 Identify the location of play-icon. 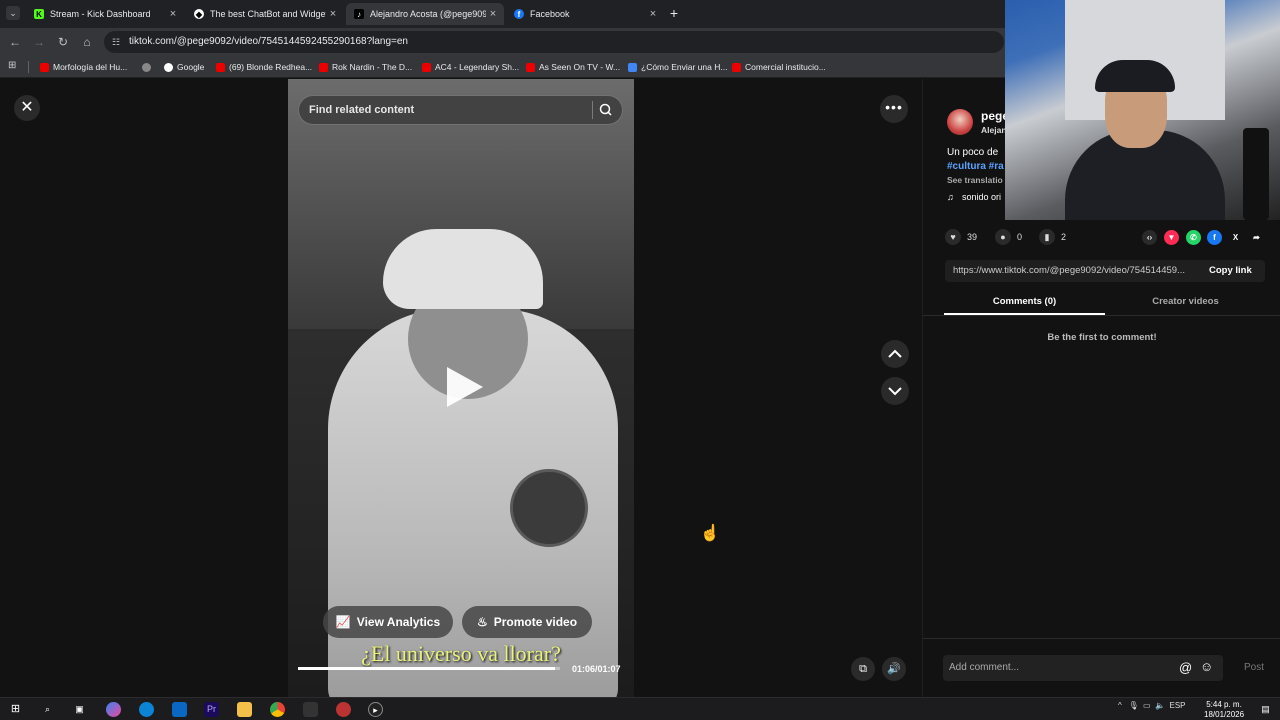
(465, 387).